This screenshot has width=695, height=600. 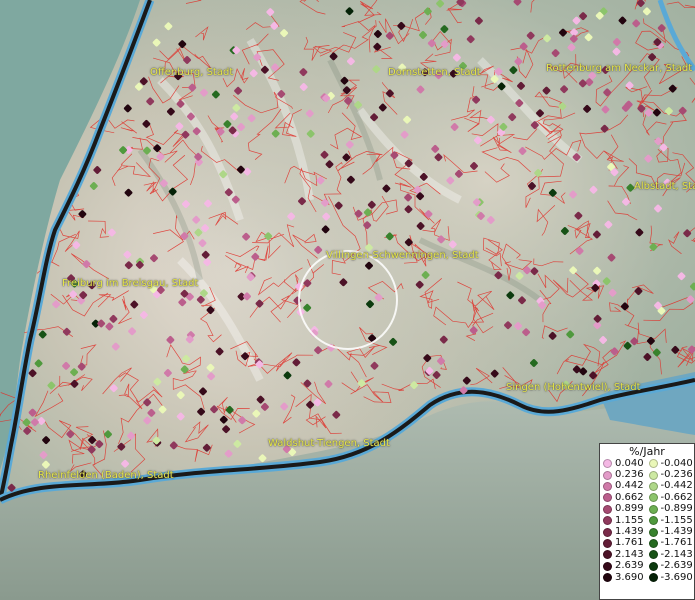 What do you see at coordinates (676, 543) in the screenshot?
I see `legend-value: -1.761` at bounding box center [676, 543].